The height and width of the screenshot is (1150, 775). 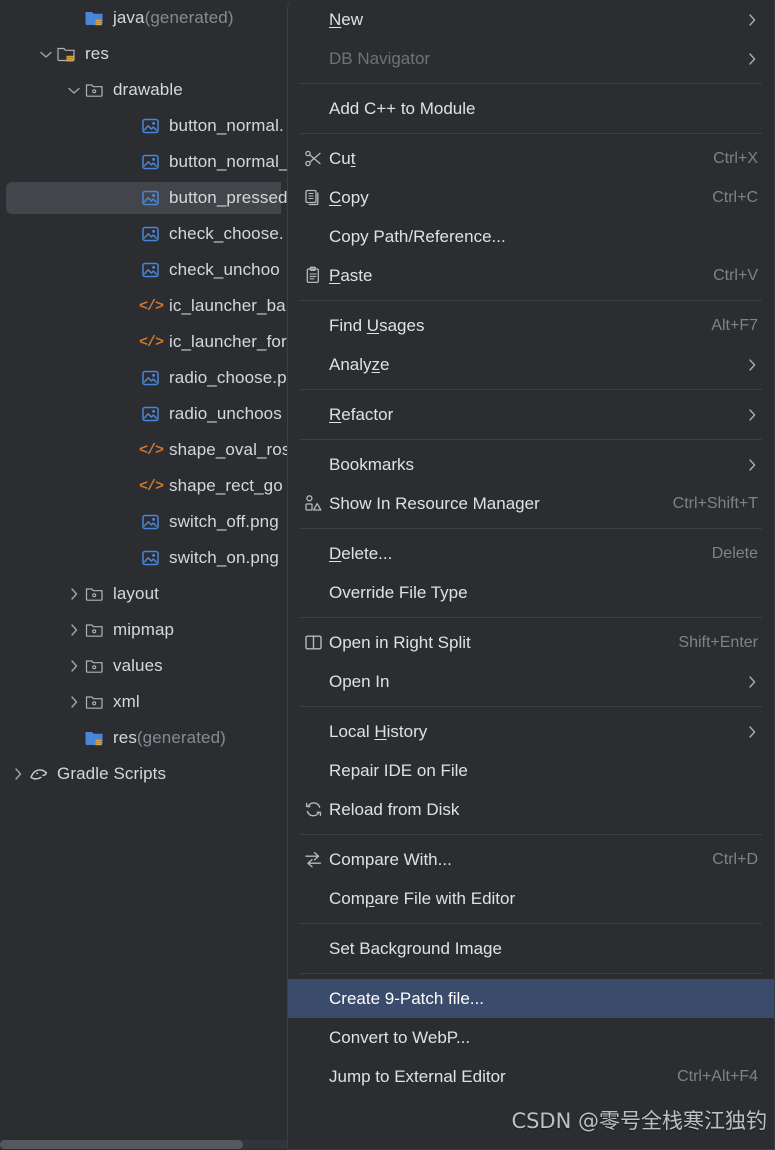 I want to click on compare-icon, so click(x=313, y=860).